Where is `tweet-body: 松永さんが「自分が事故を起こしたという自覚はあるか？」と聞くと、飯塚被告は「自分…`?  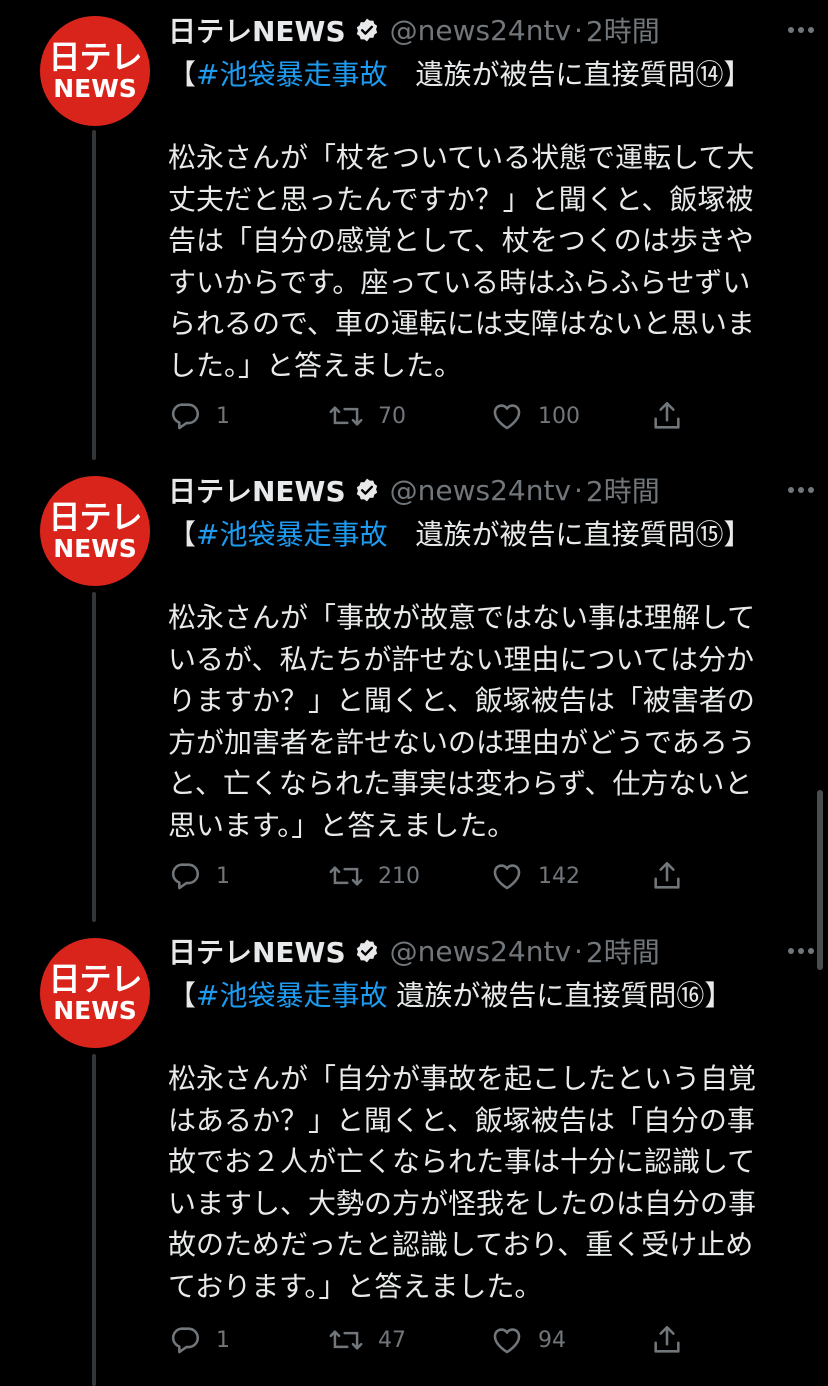 tweet-body: 松永さんが「自分が事故を起こしたという自覚はあるか？」と聞くと、飯塚被告は「自分… is located at coordinates (462, 1182).